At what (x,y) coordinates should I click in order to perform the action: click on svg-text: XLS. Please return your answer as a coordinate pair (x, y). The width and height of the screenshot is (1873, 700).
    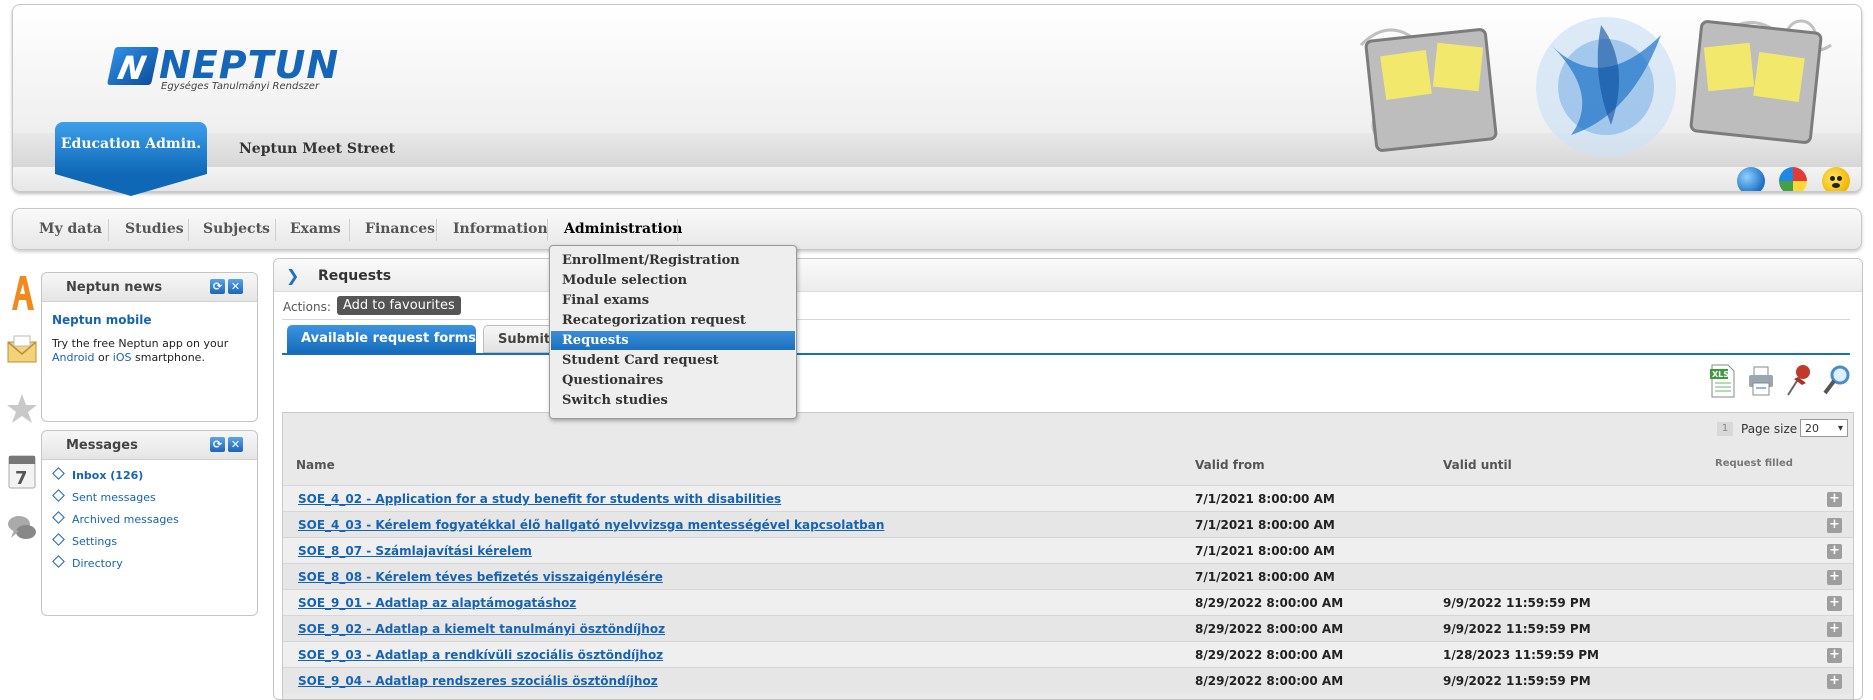
    Looking at the image, I should click on (1720, 374).